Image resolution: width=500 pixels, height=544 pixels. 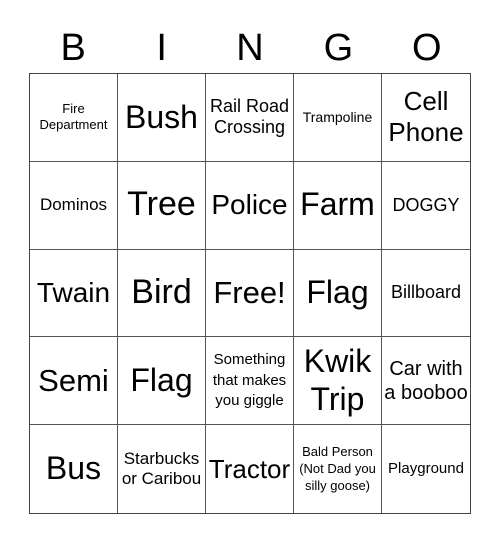 I want to click on bingo-header: B I N G O, so click(x=250, y=48).